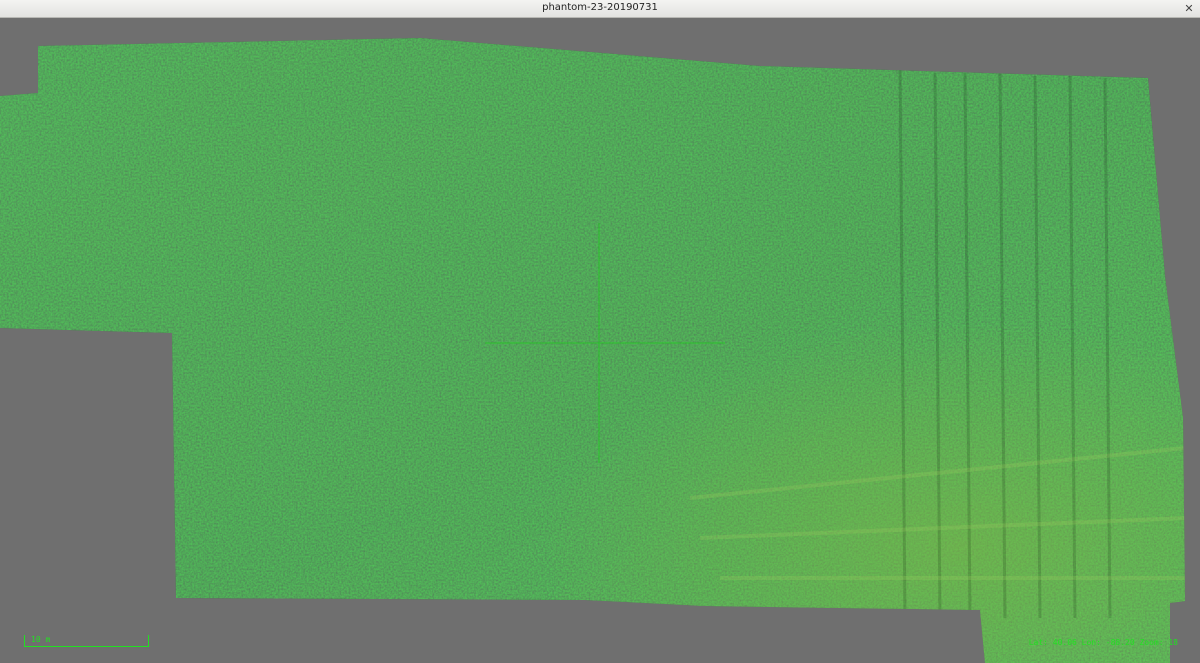 The height and width of the screenshot is (663, 1200). I want to click on scale-label: 10 m, so click(41, 639).